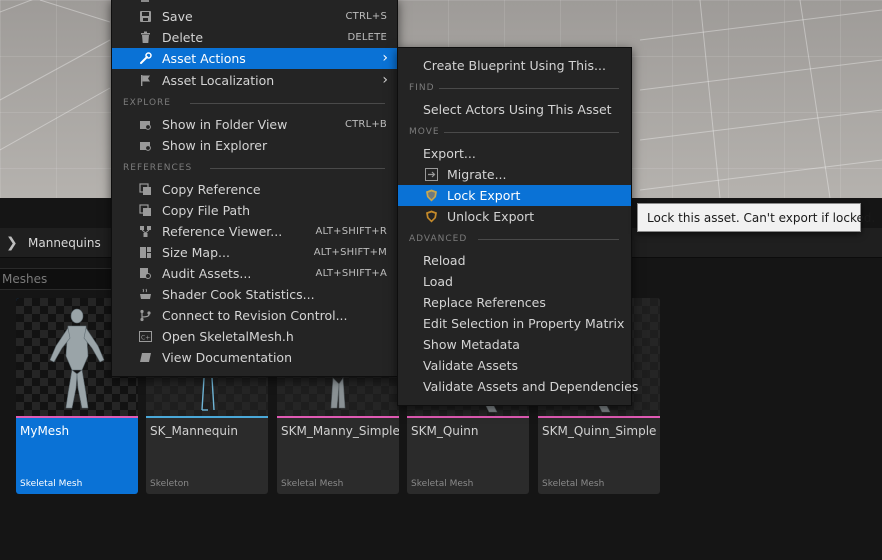 This screenshot has width=882, height=560. I want to click on menu-item-save: Save CTRL+S, so click(254, 16).